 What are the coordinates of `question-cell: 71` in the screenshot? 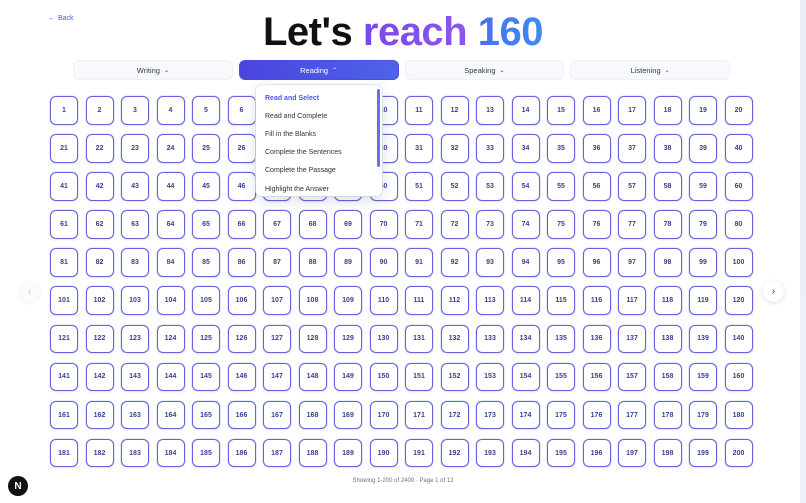 It's located at (419, 224).